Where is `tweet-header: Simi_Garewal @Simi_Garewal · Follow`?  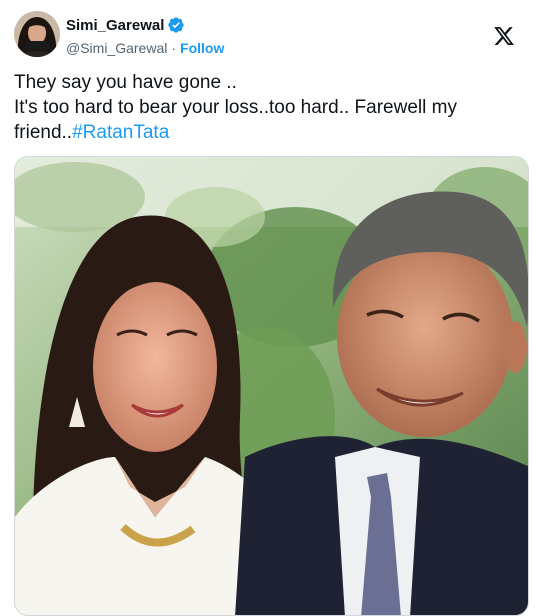
tweet-header: Simi_Garewal @Simi_Garewal · Follow is located at coordinates (271, 35).